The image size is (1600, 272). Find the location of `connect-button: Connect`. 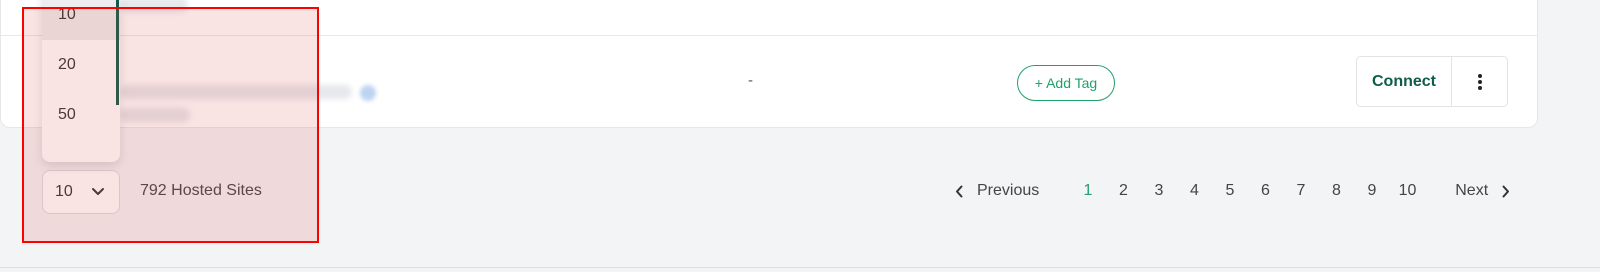

connect-button: Connect is located at coordinates (1404, 81).